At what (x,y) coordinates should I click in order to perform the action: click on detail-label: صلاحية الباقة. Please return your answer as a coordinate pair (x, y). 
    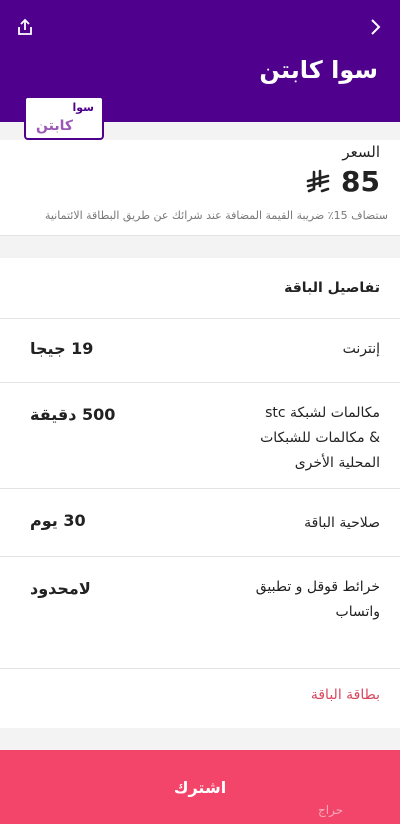
    Looking at the image, I should click on (342, 523).